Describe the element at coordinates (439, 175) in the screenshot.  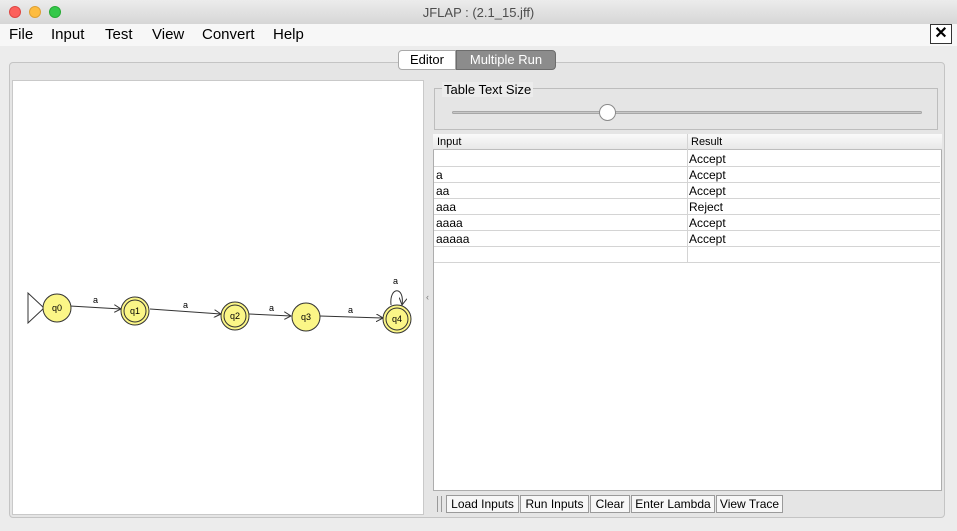
I see `cell-input: a` at that location.